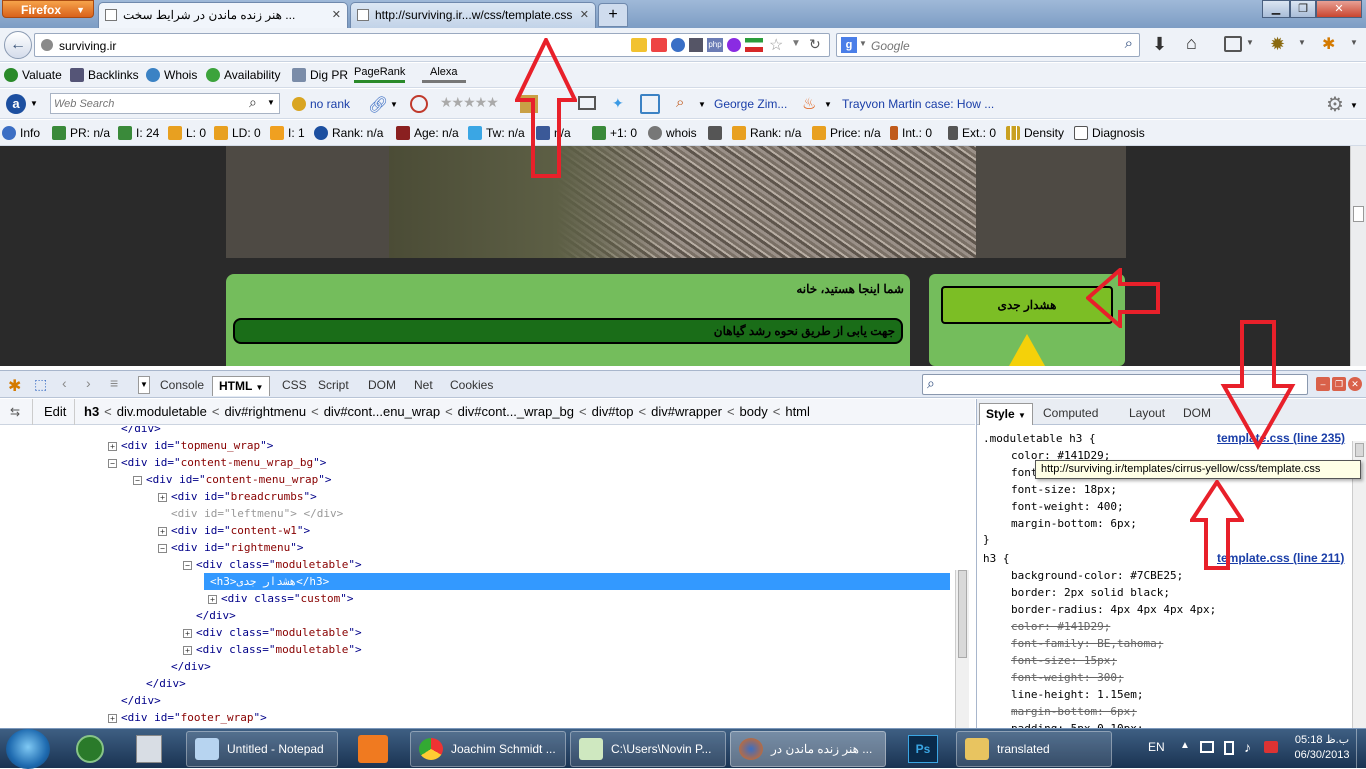 The width and height of the screenshot is (1366, 769). Describe the element at coordinates (1233, 44) in the screenshot. I see `bookmarks-icon` at that location.